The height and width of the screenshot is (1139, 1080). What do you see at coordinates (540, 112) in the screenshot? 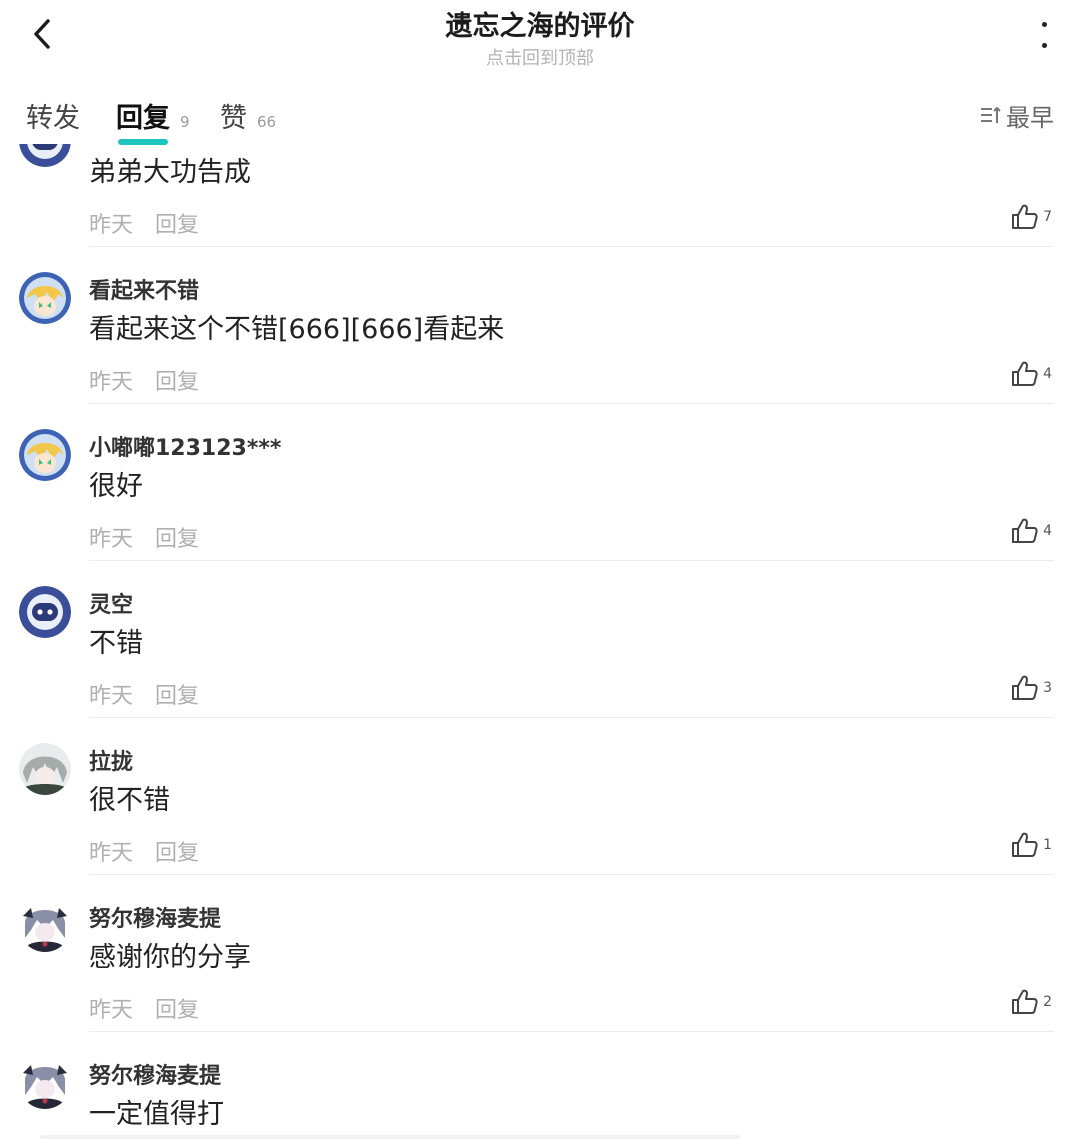
I see `tab-bar: 转发 回复 9 赞 66 最早` at bounding box center [540, 112].